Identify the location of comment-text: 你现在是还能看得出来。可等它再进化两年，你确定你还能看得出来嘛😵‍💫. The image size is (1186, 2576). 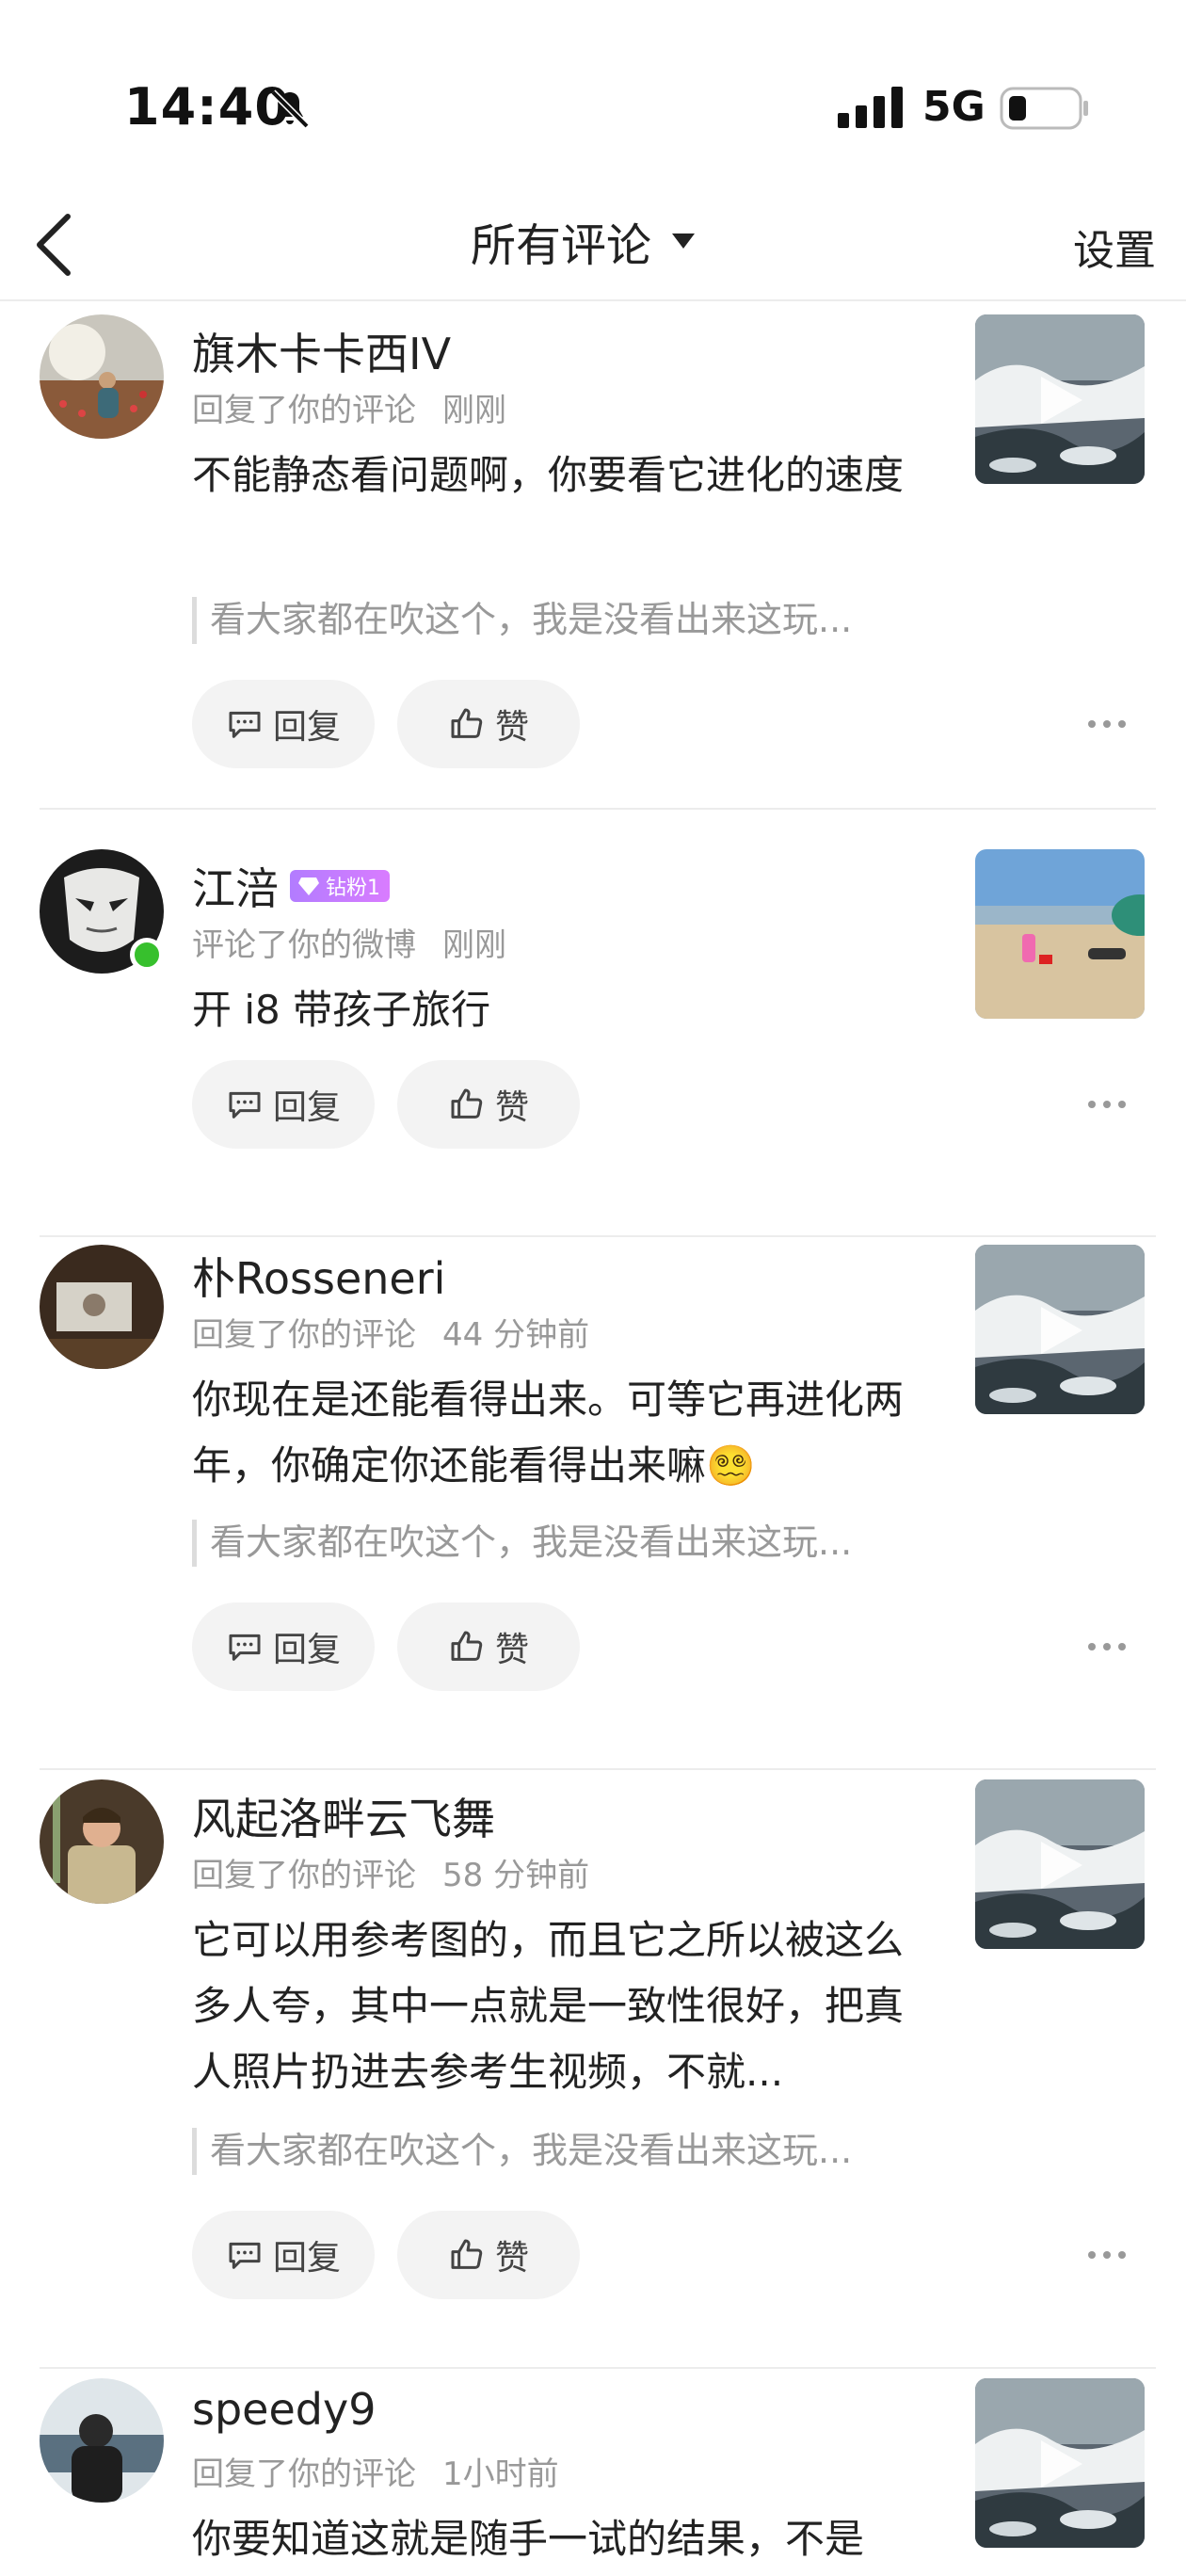
(559, 1433).